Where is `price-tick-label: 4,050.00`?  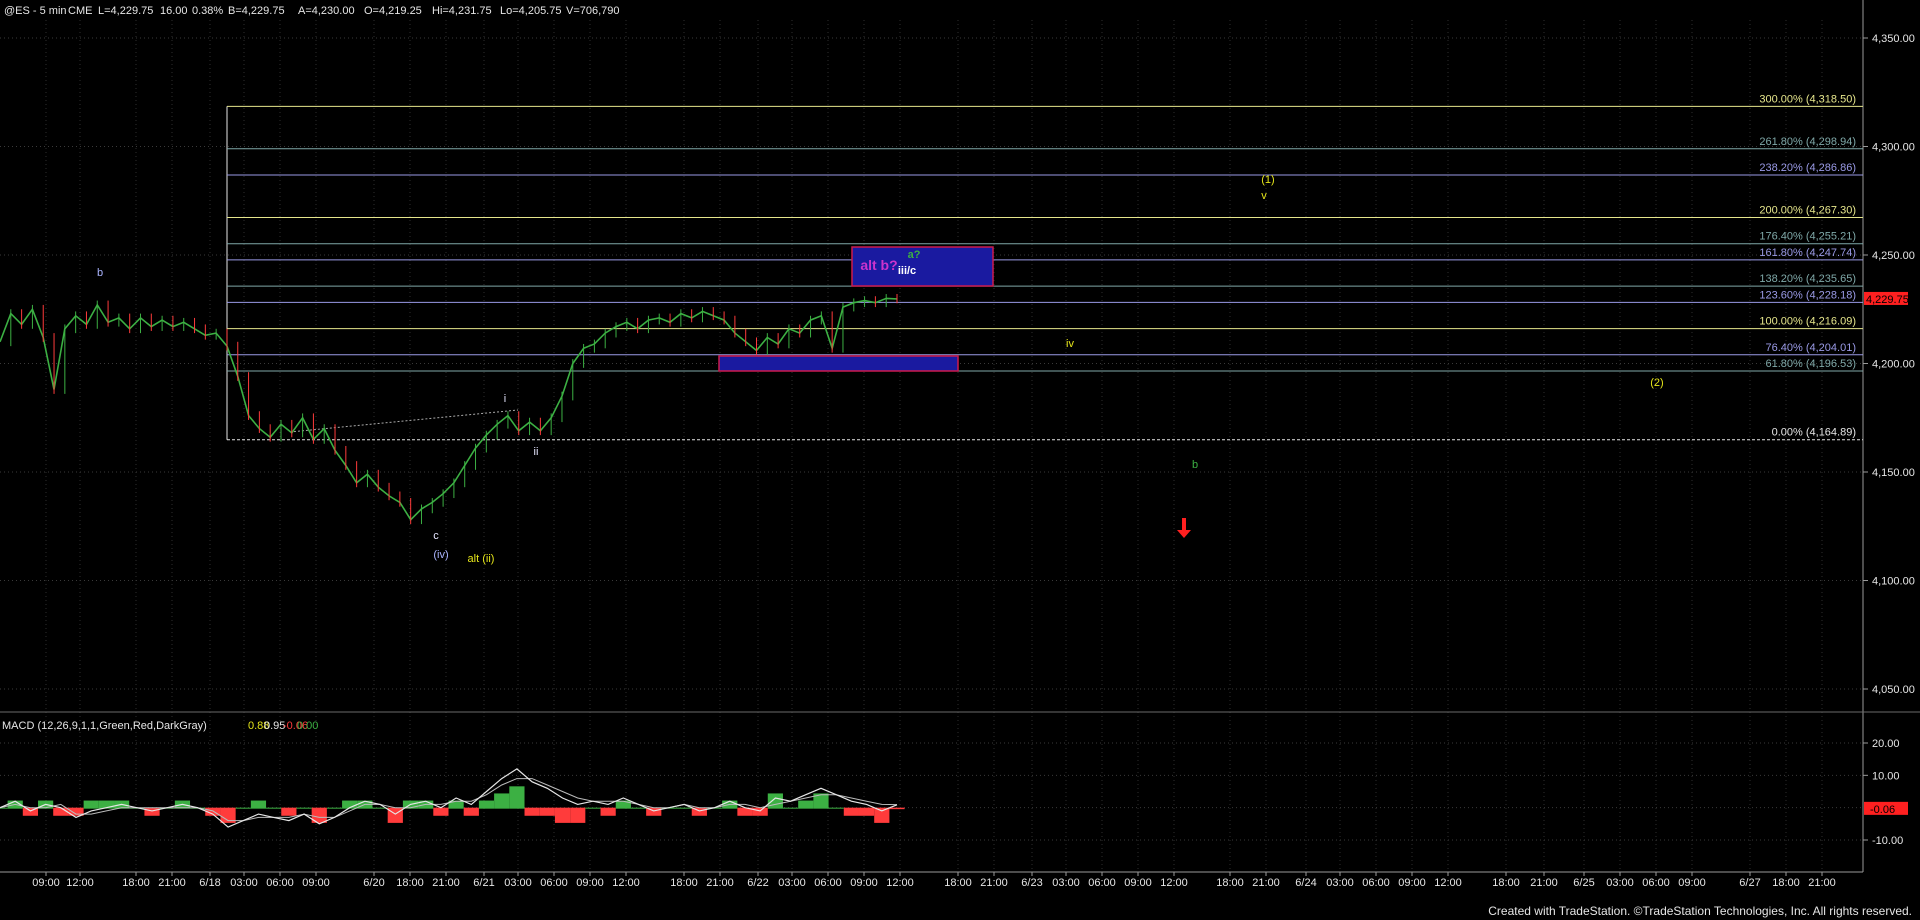 price-tick-label: 4,050.00 is located at coordinates (1893, 690).